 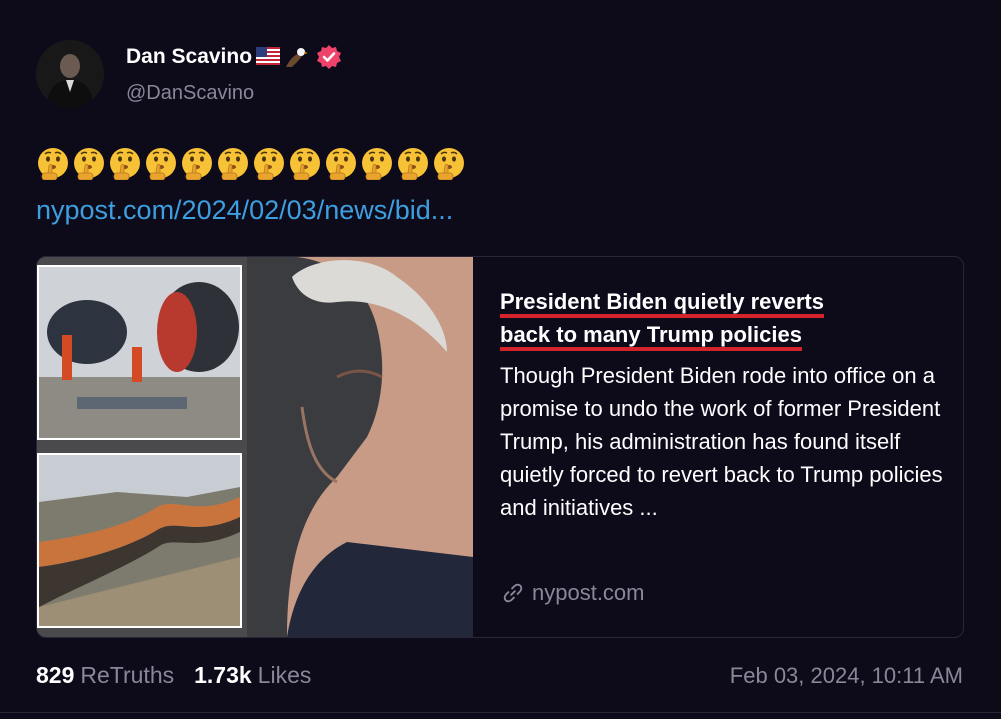 I want to click on likes-stat: 1.73k Likes, so click(x=252, y=675).